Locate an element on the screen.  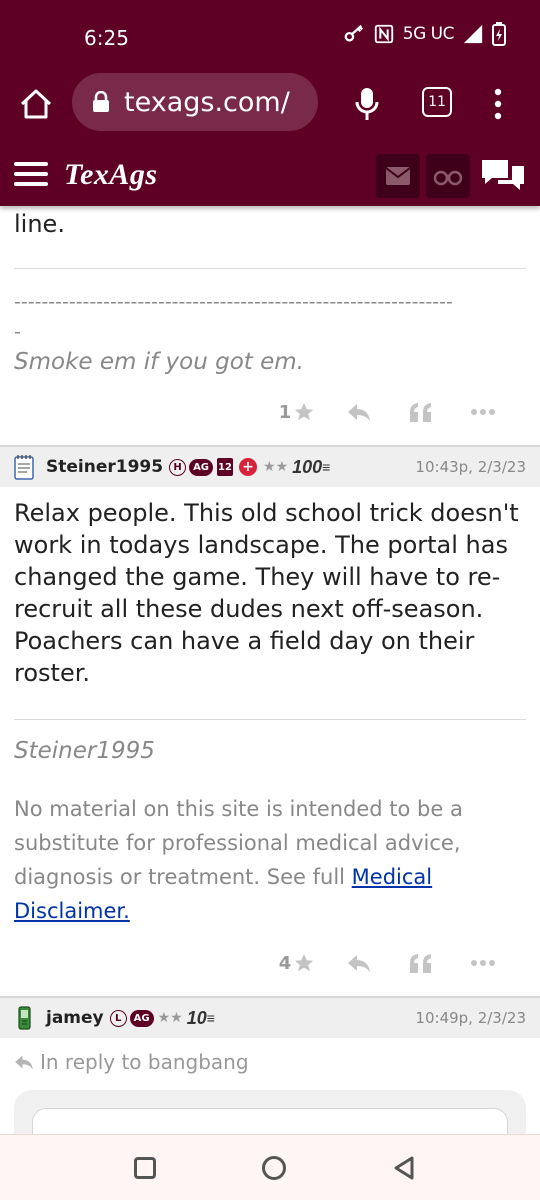
chat-icon is located at coordinates (503, 176).